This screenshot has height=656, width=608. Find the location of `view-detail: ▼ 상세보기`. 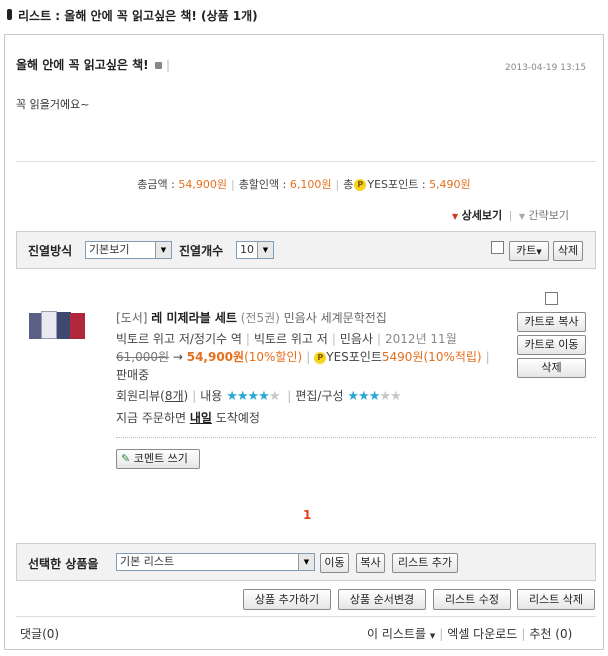

view-detail: ▼ 상세보기 is located at coordinates (477, 215).